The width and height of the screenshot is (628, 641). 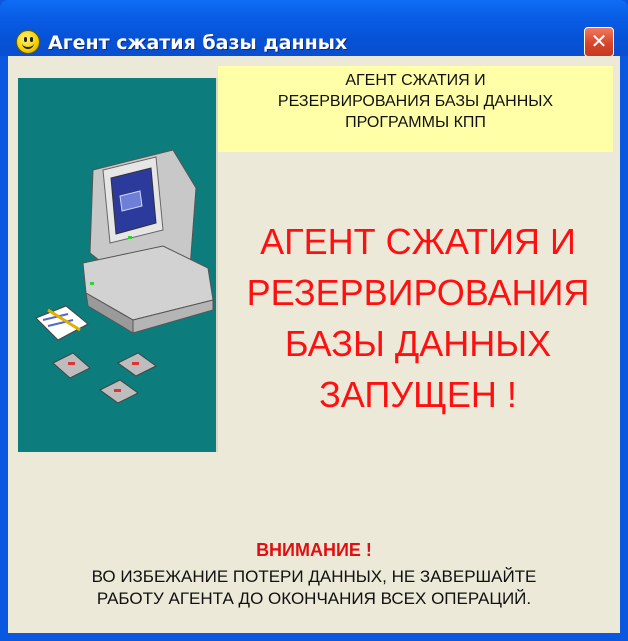 I want to click on header-line: АГЕНТ СЖАТИЯ И, so click(x=415, y=80).